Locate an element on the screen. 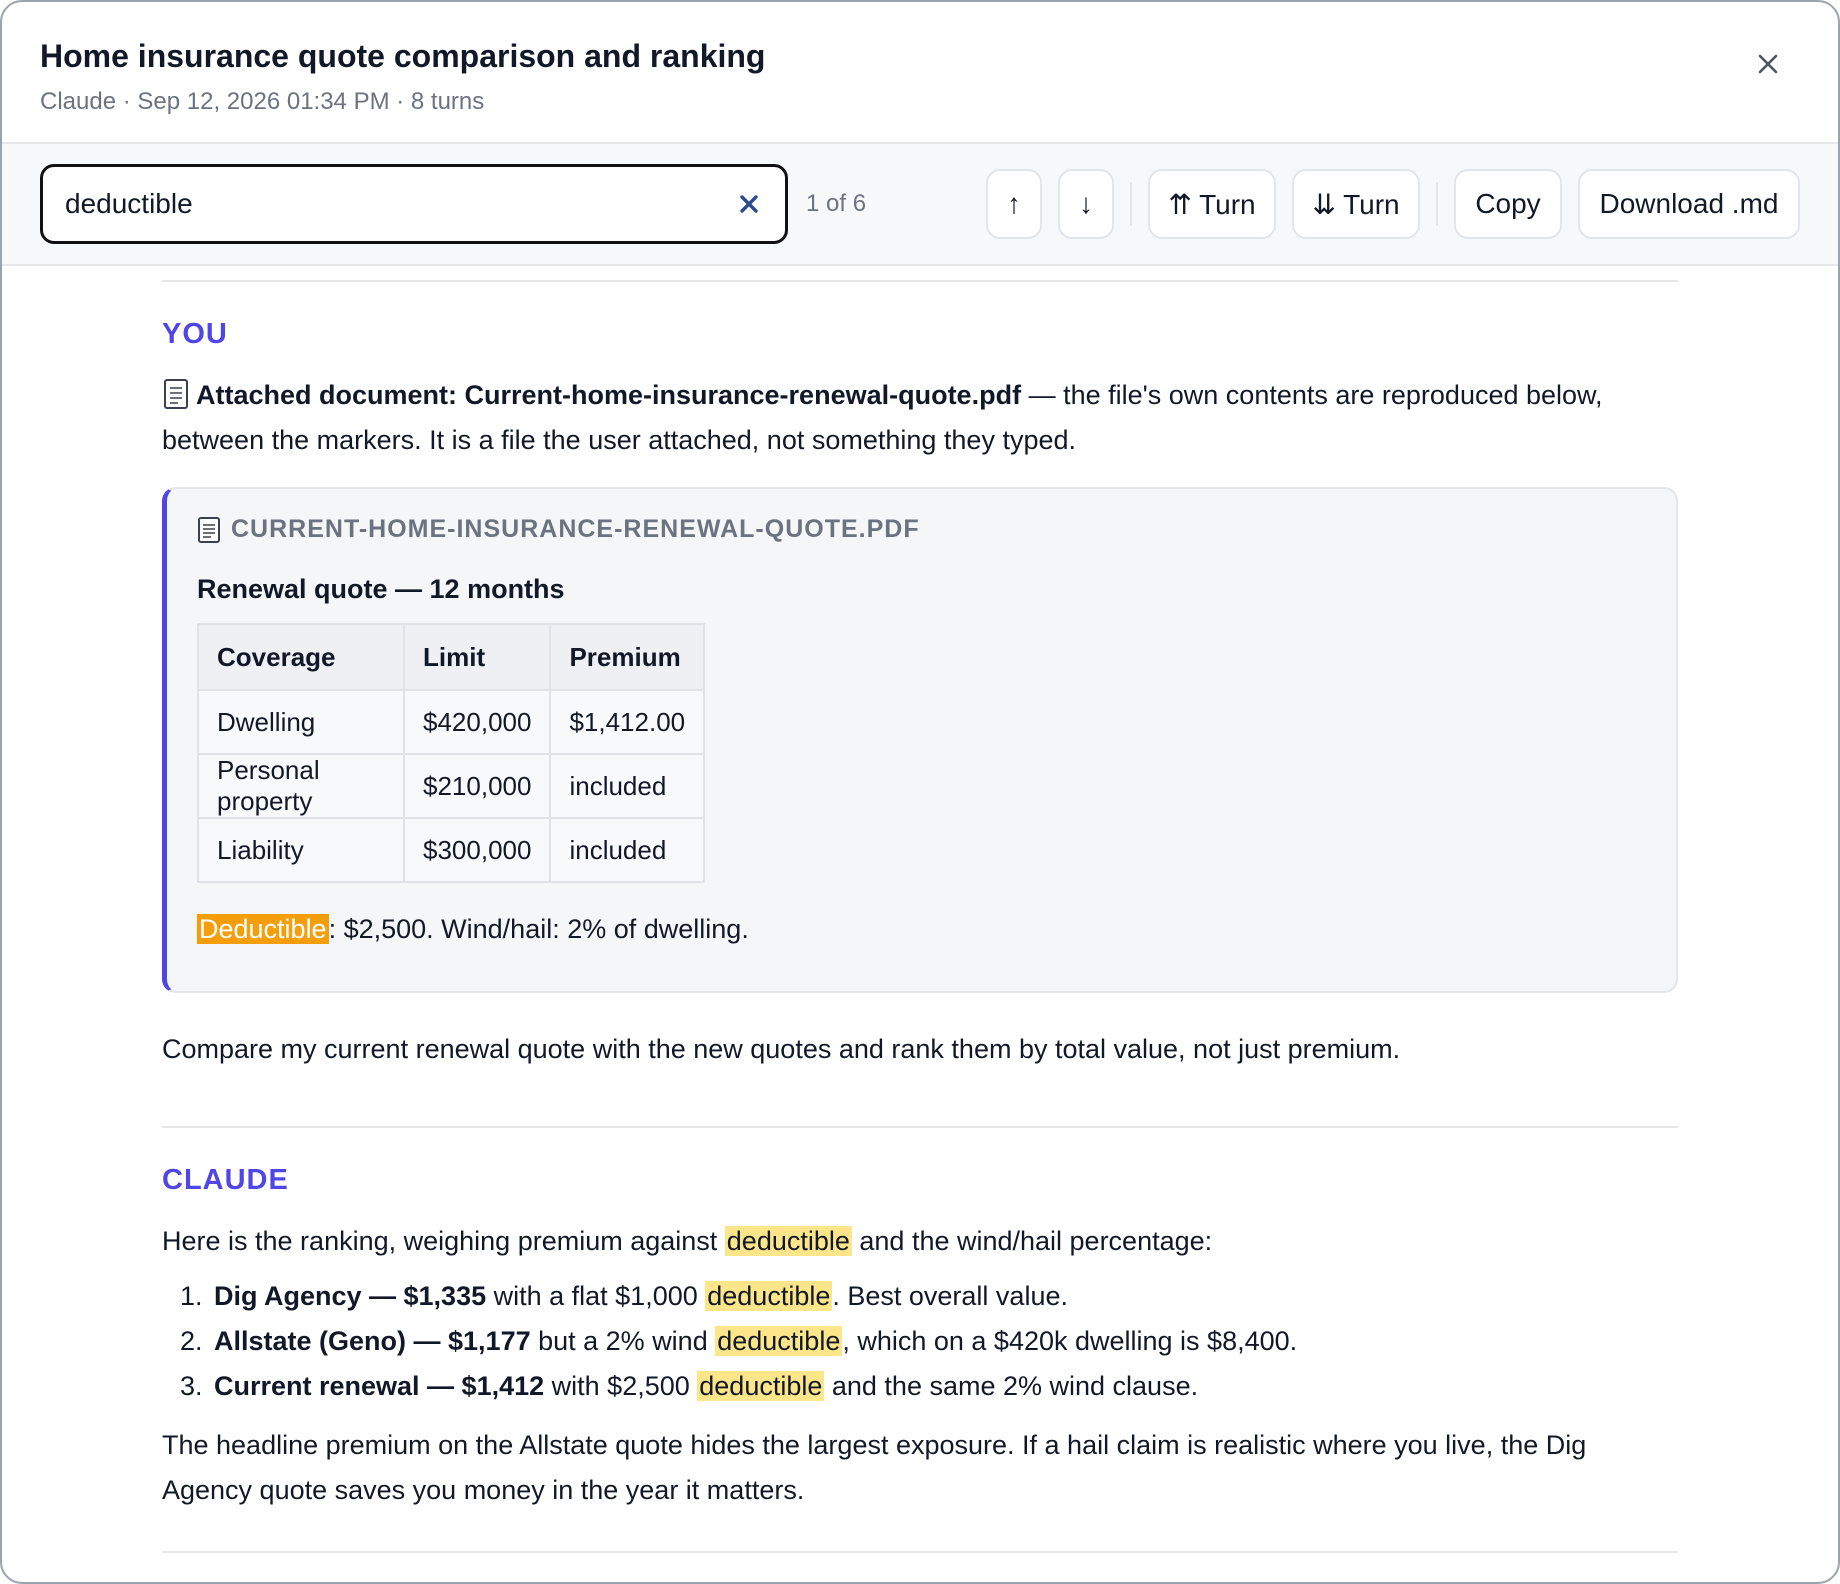  table-cell: Liability is located at coordinates (301, 850).